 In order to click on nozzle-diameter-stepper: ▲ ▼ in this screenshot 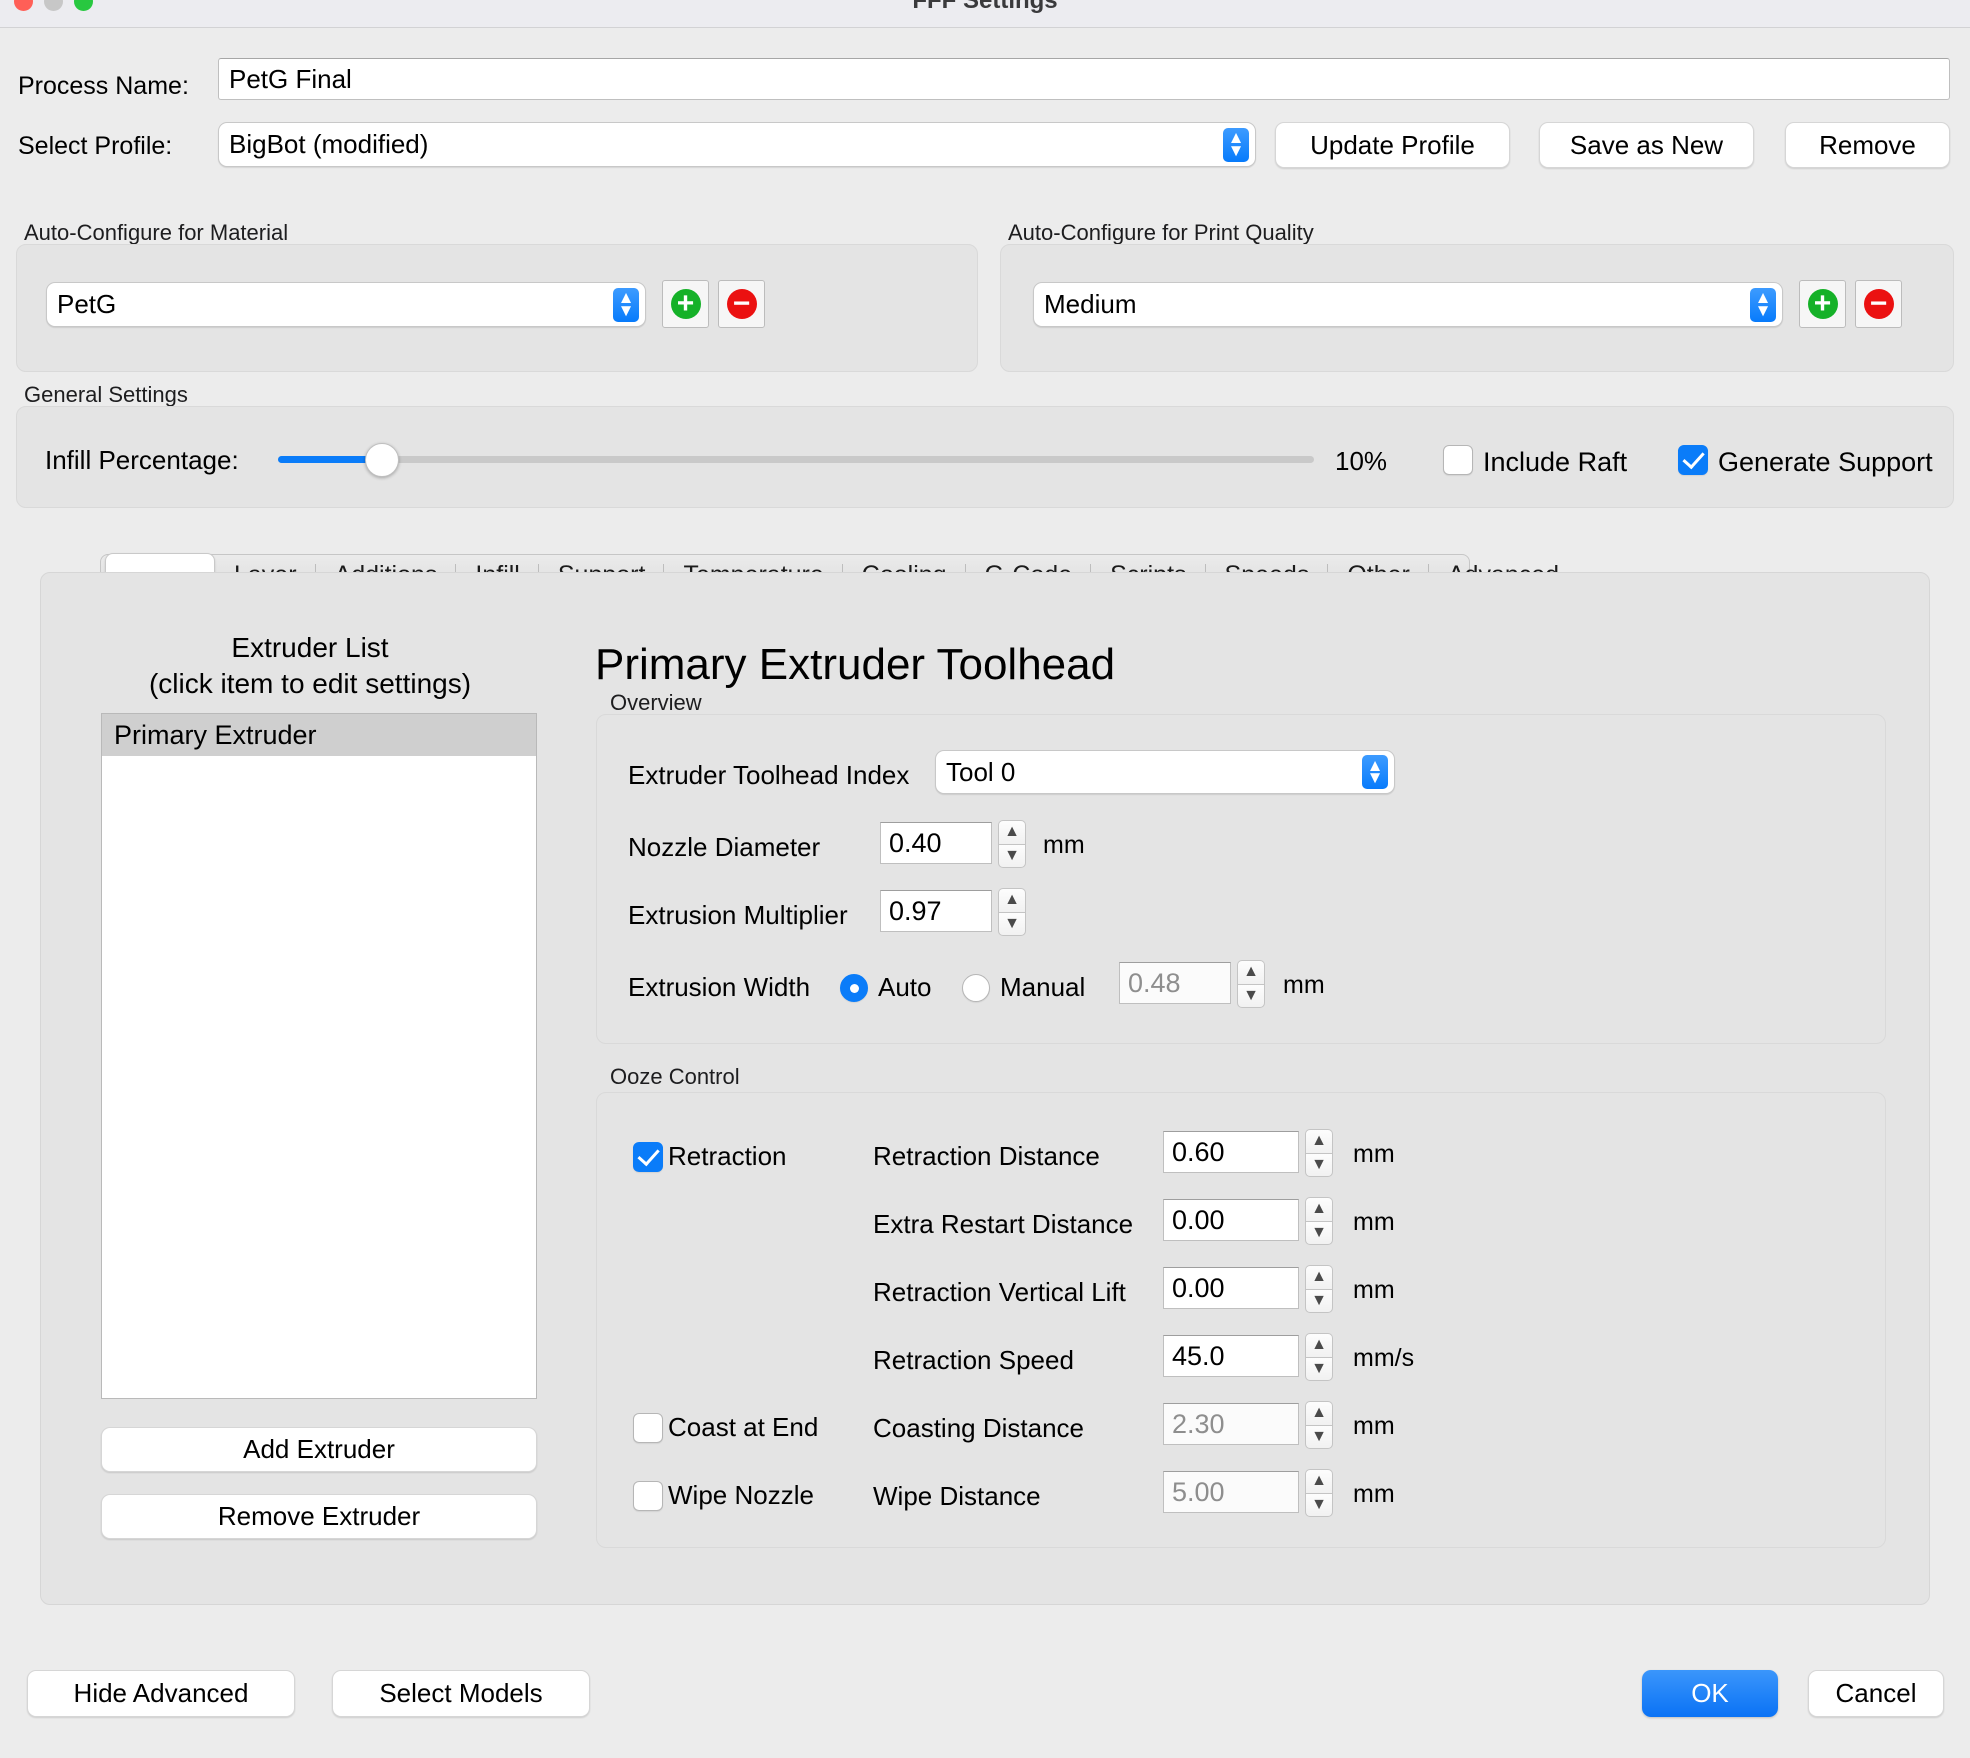, I will do `click(1012, 844)`.